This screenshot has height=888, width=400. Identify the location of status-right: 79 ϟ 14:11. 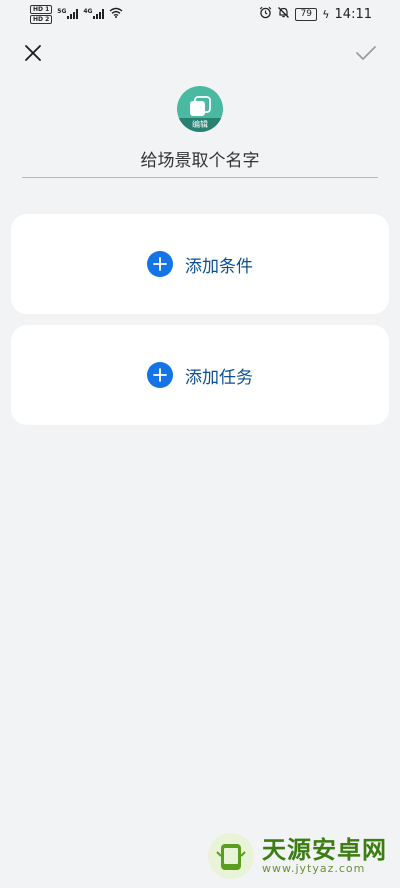
(315, 14).